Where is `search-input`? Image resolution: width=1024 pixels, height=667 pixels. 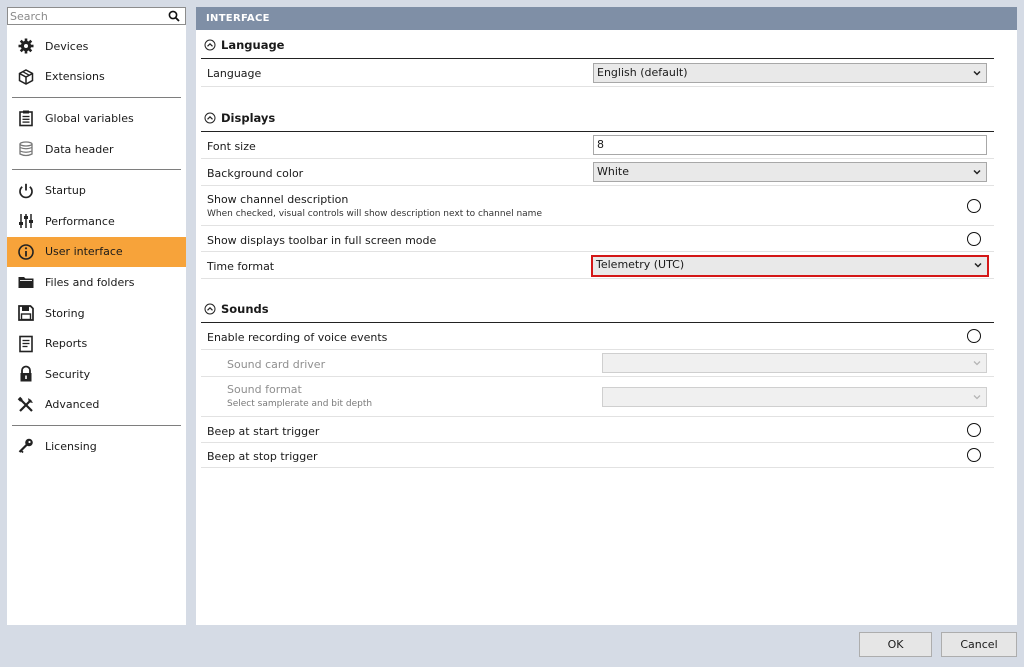 search-input is located at coordinates (85, 16).